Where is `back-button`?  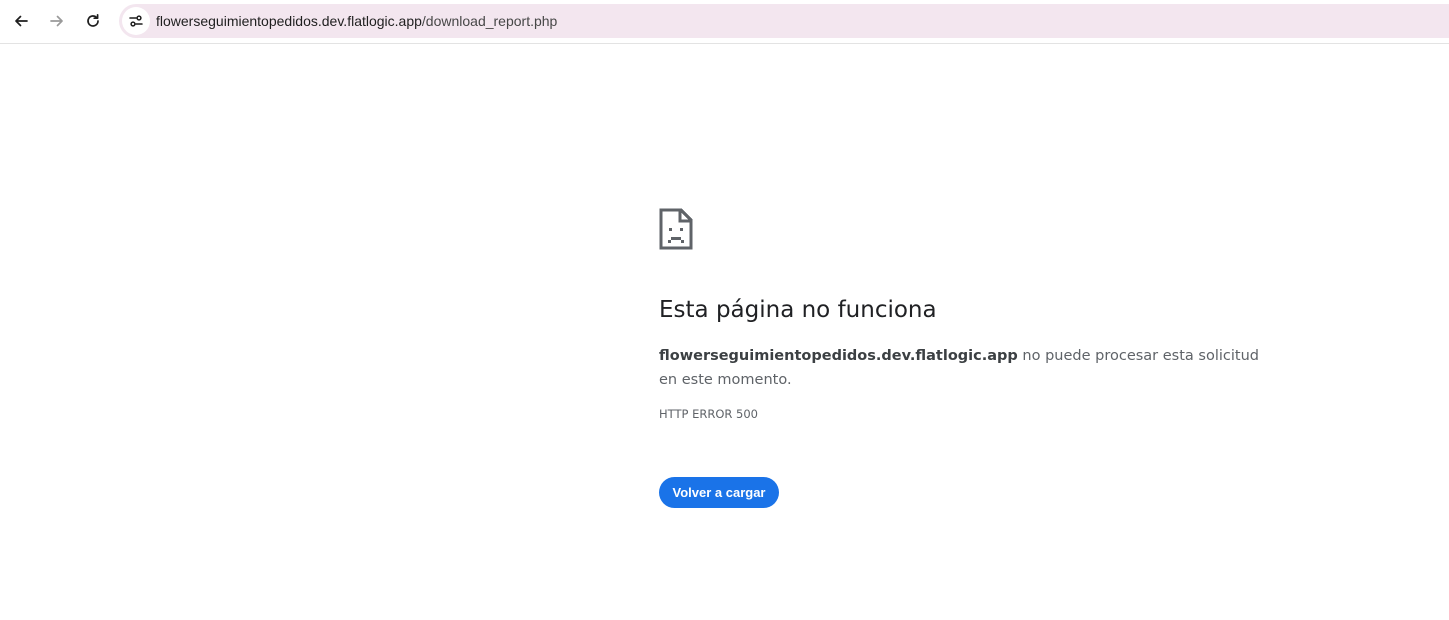
back-button is located at coordinates (21, 21).